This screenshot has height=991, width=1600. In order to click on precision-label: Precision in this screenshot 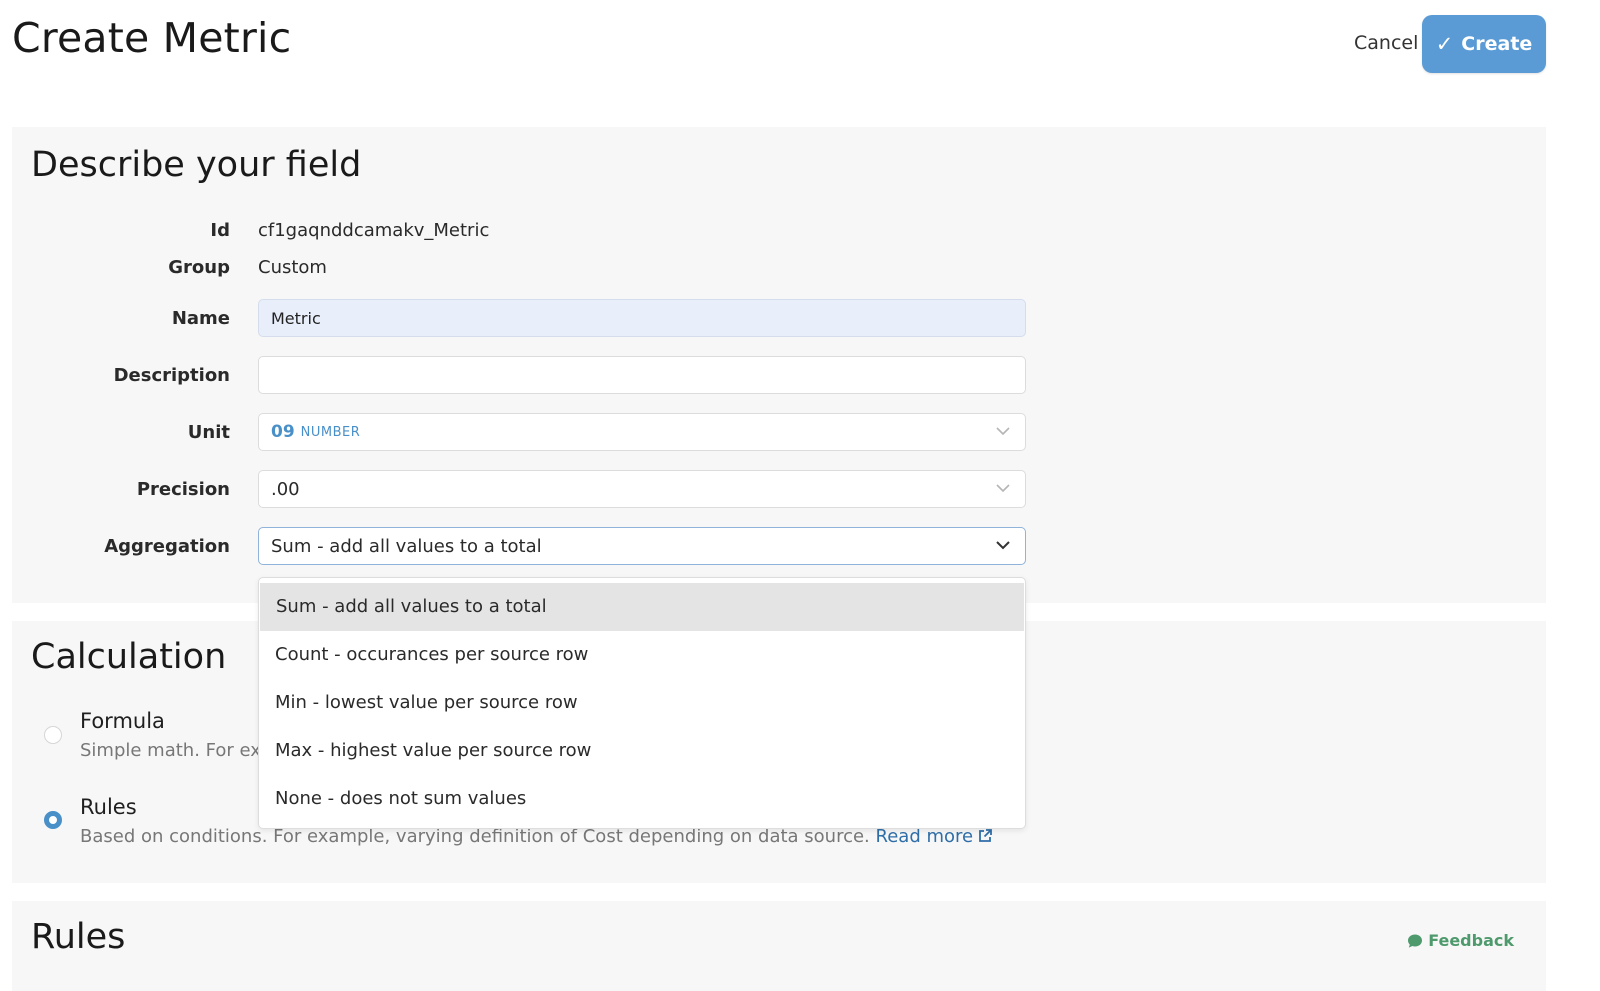, I will do `click(183, 489)`.